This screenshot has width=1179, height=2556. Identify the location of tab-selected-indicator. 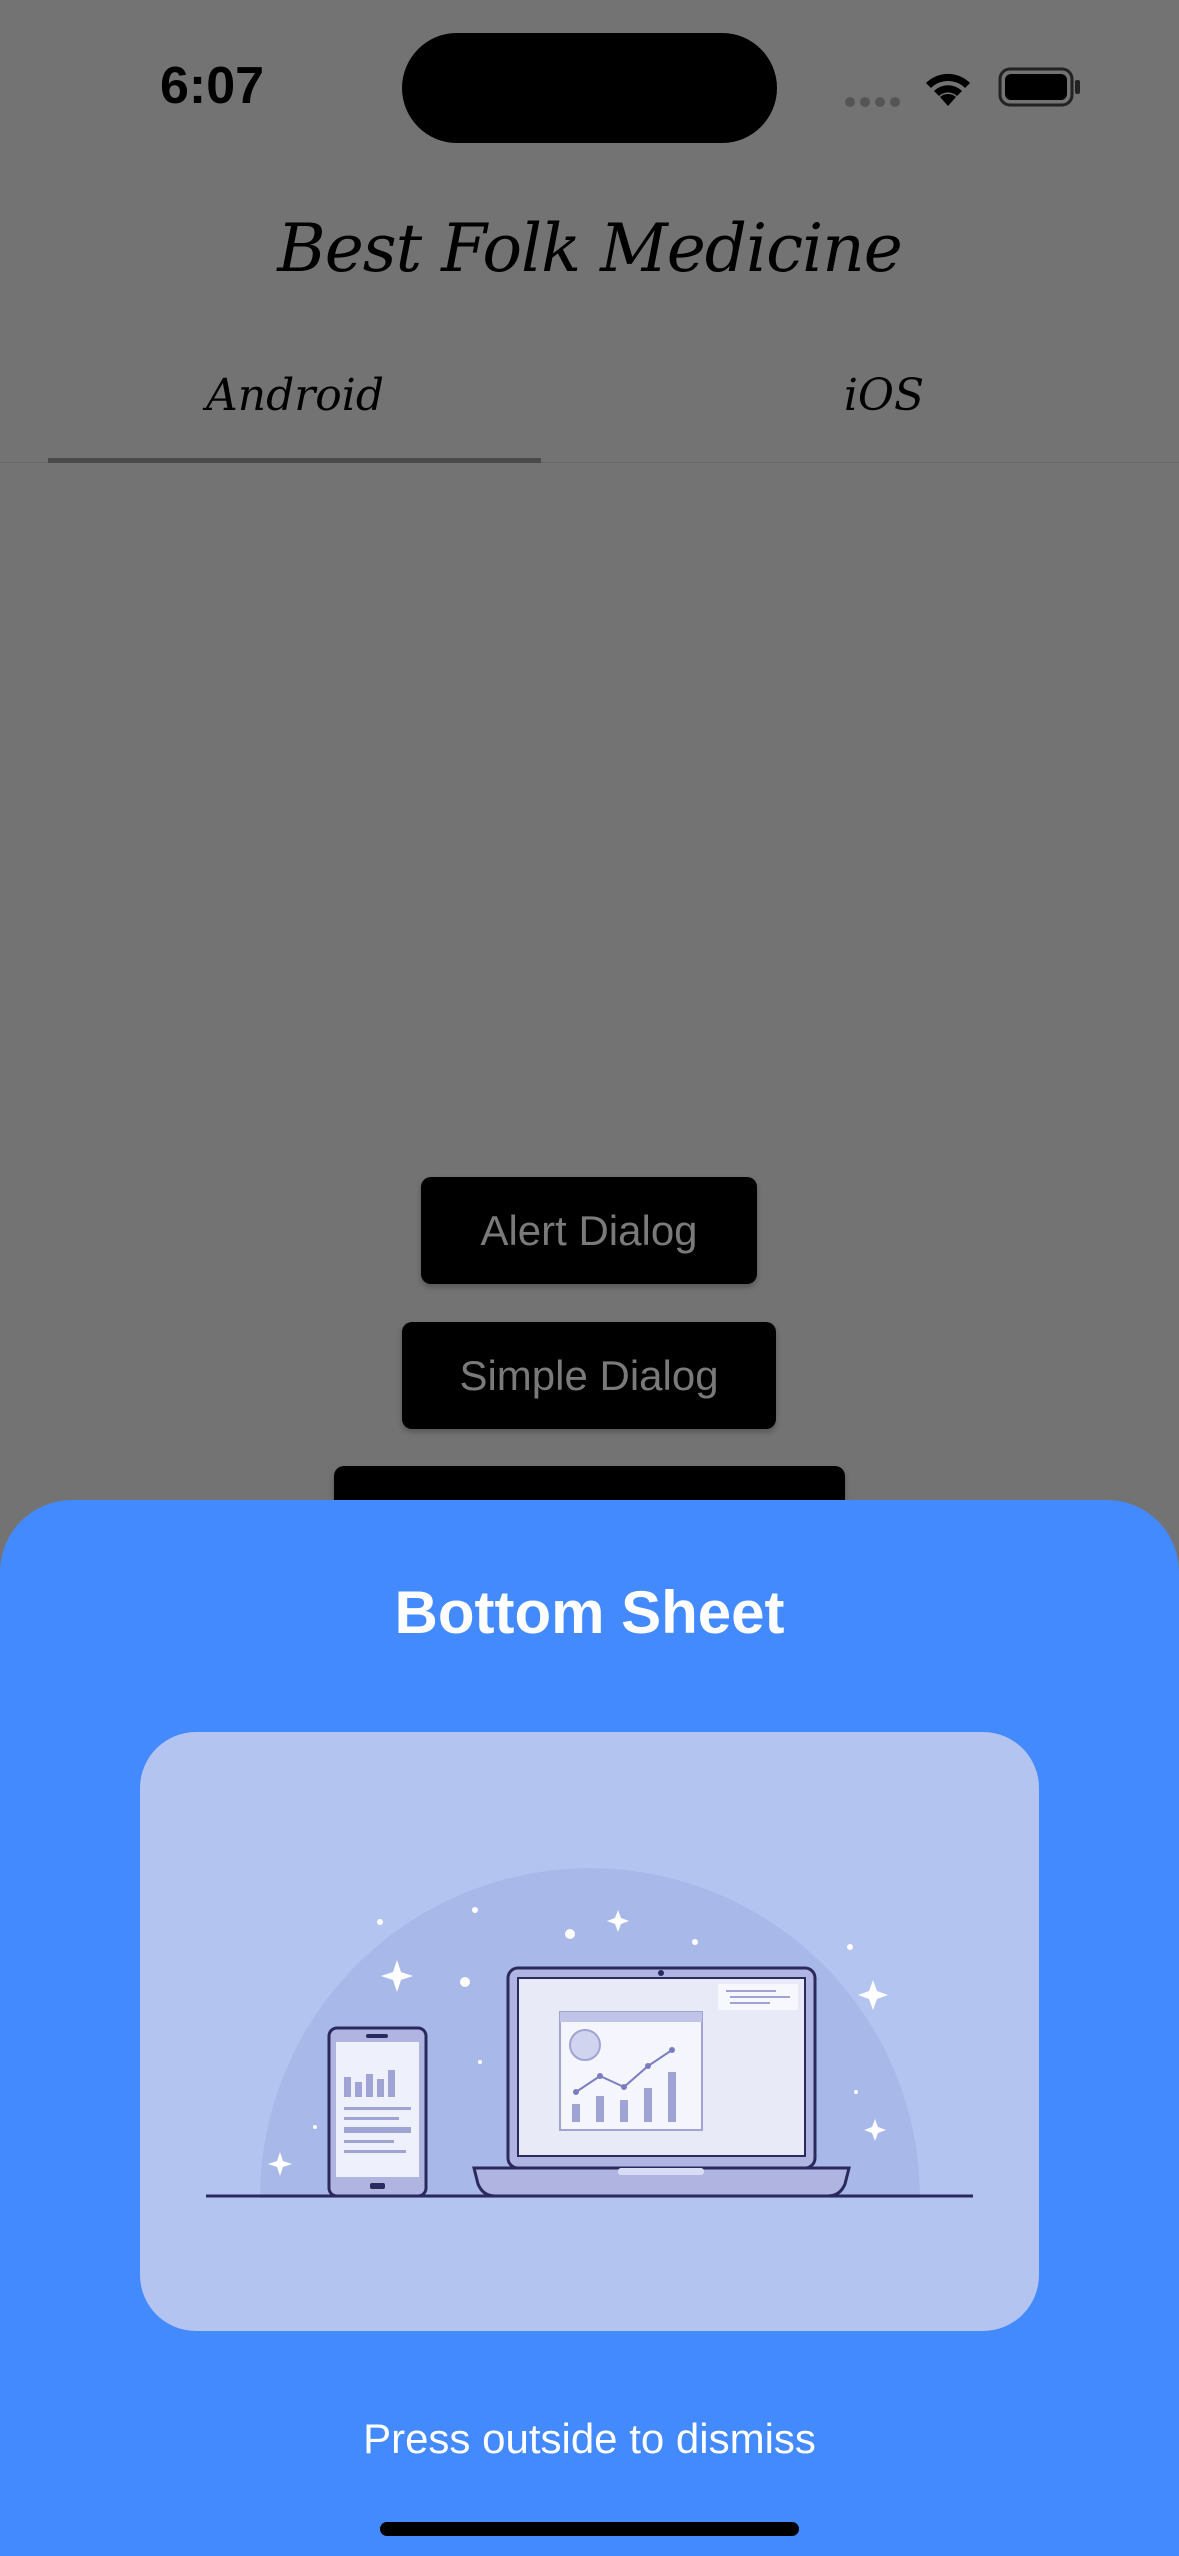
(294, 460).